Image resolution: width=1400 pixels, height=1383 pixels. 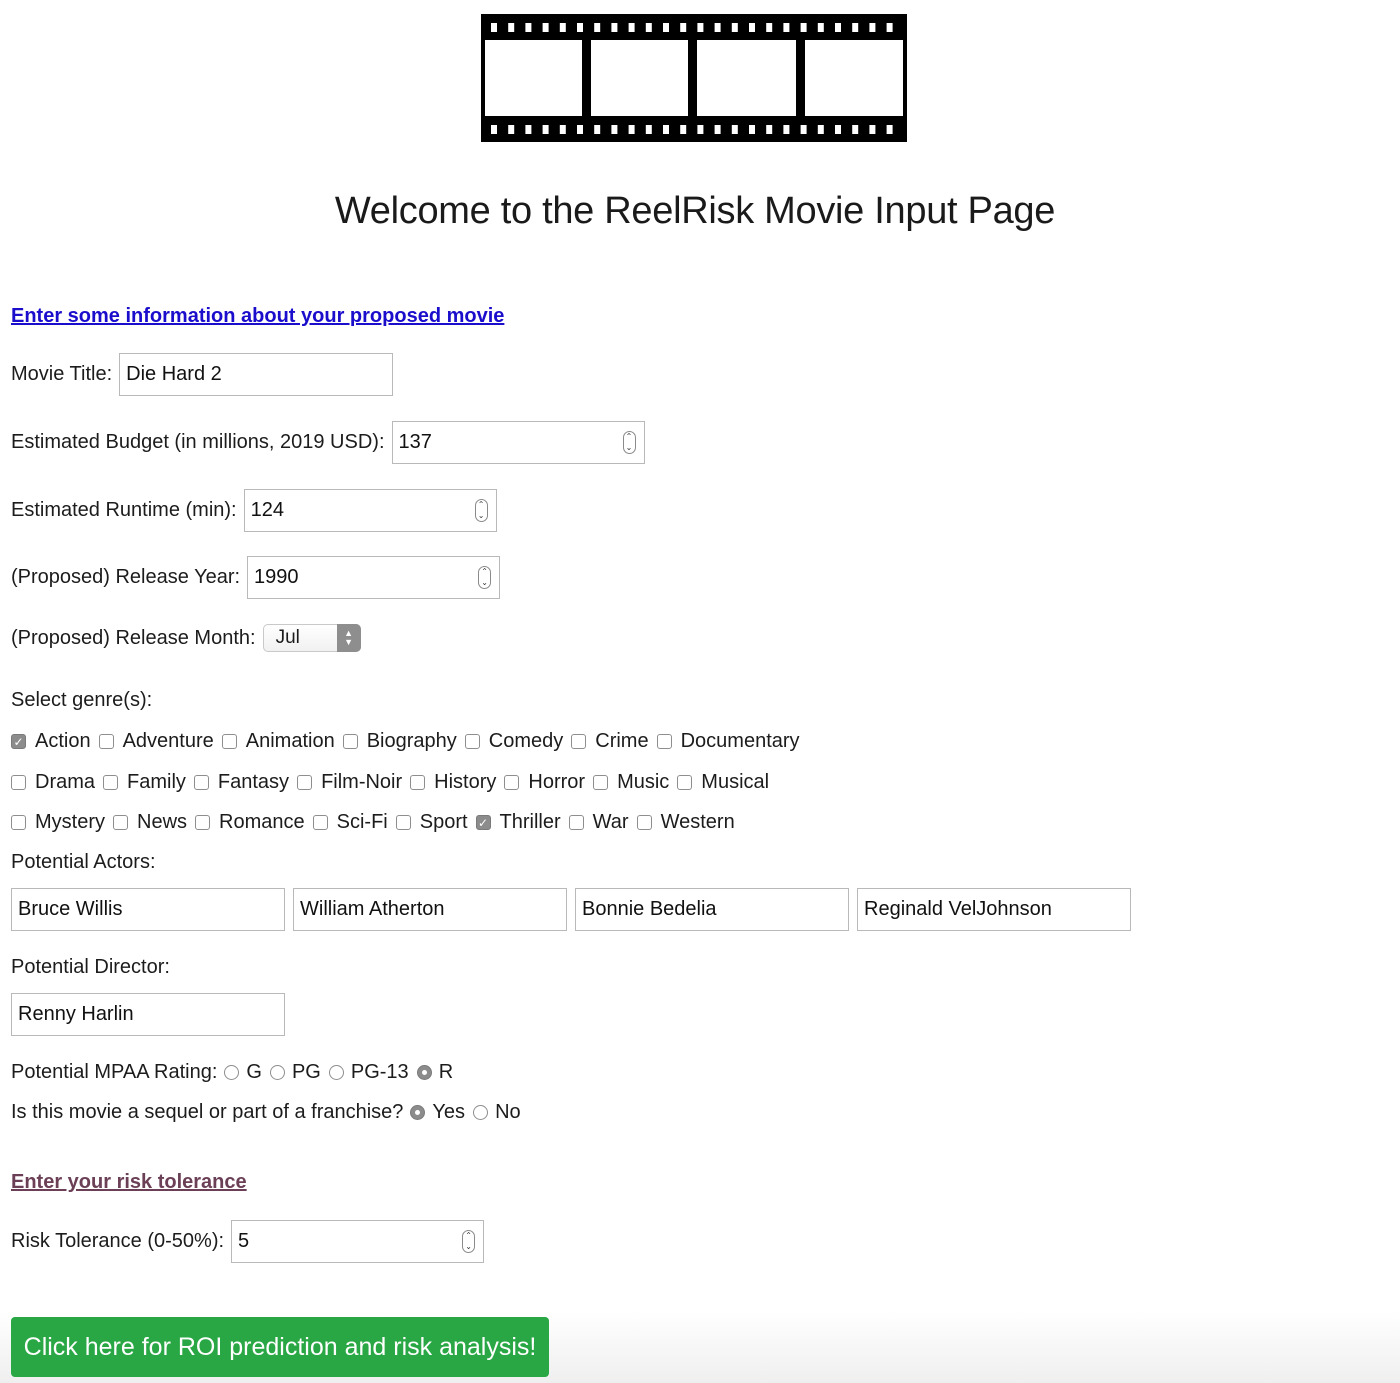 What do you see at coordinates (518, 822) in the screenshot?
I see `genre-checkbox-thriller: ✓ Thriller` at bounding box center [518, 822].